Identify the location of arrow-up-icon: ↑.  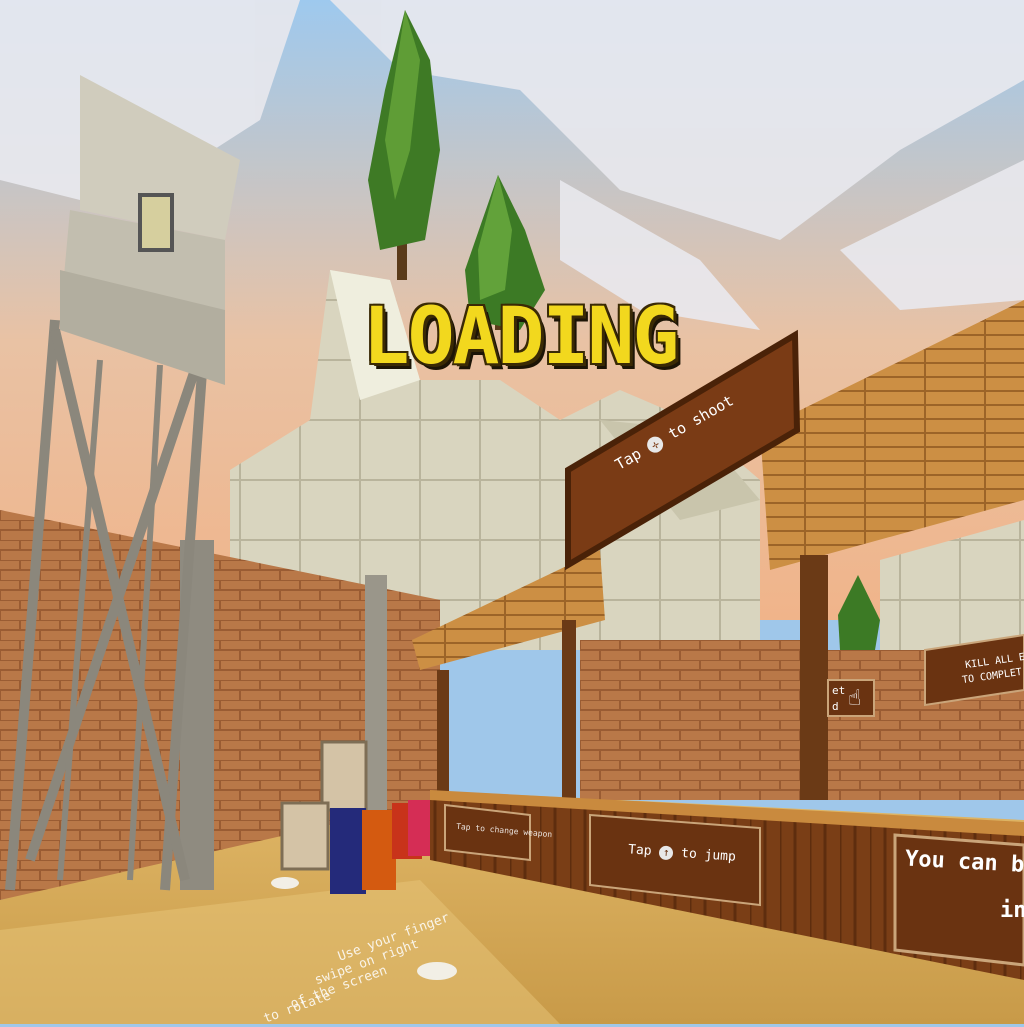
(666, 853).